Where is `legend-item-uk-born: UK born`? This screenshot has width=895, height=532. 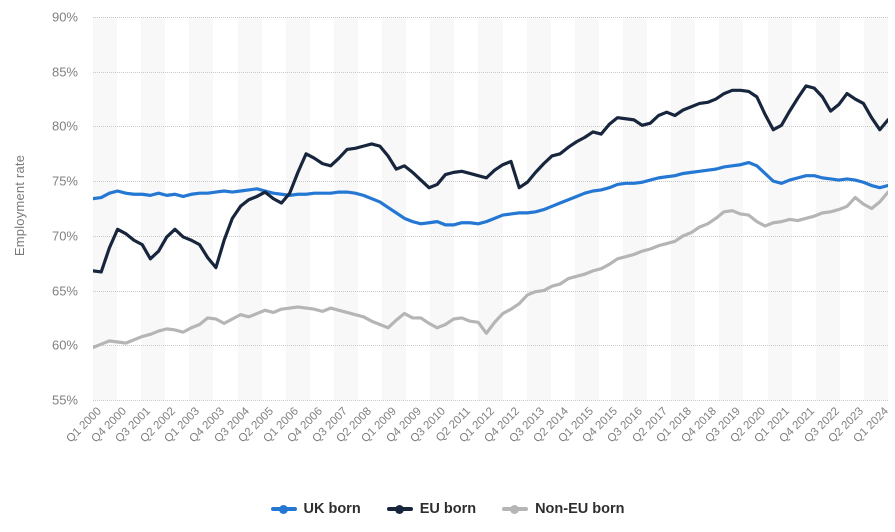
legend-item-uk-born: UK born is located at coordinates (315, 509).